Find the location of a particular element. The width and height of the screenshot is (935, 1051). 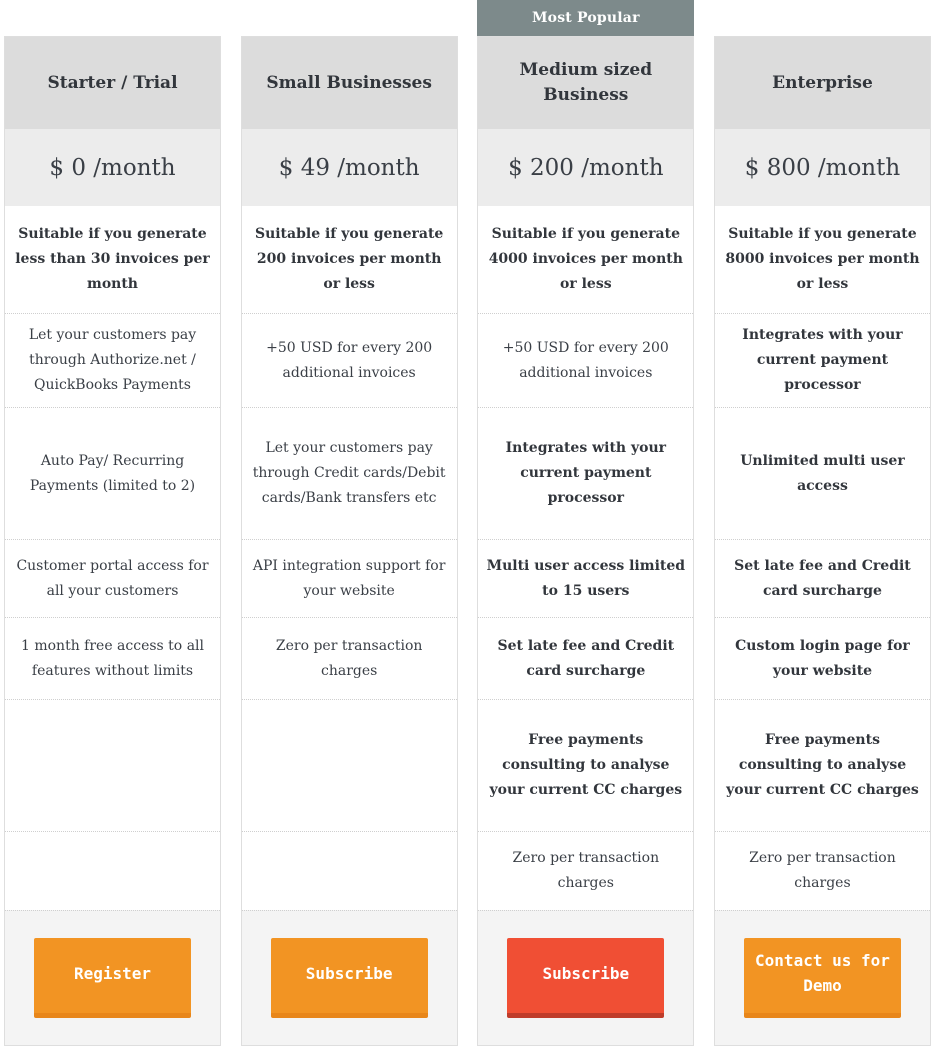

plan-feature-row: API integration support for your website is located at coordinates (349, 578).